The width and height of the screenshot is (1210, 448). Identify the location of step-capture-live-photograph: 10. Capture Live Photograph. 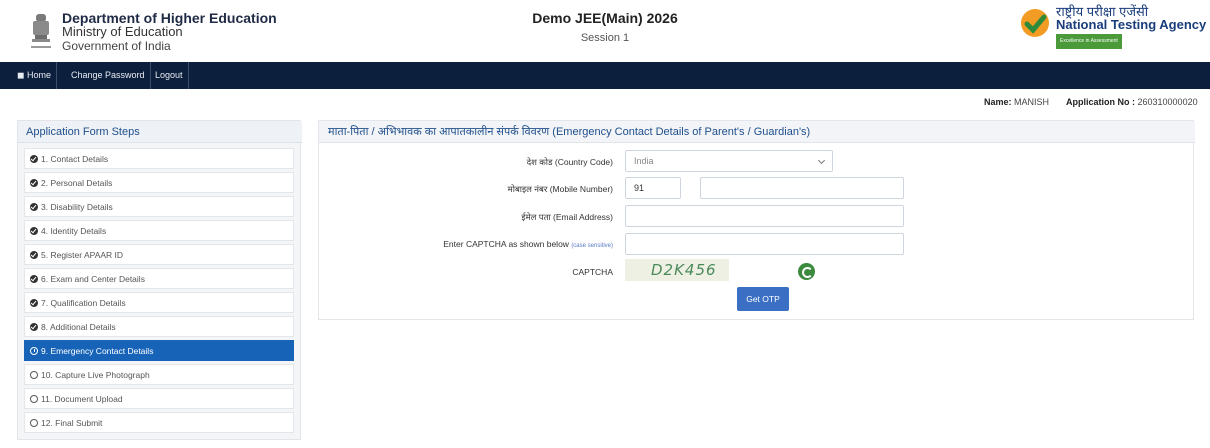
(159, 374).